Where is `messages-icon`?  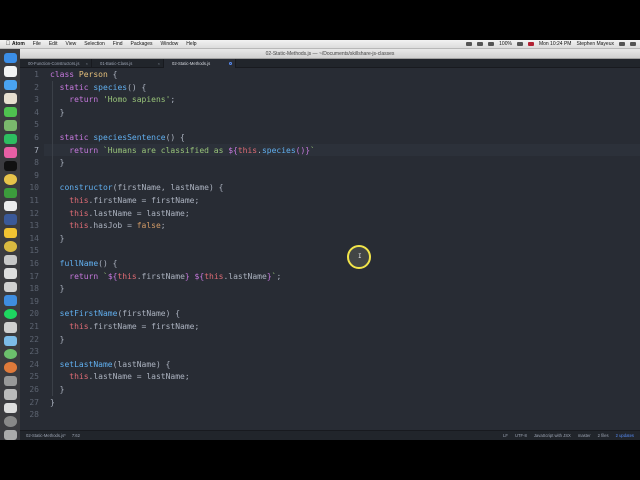 messages-icon is located at coordinates (10, 112).